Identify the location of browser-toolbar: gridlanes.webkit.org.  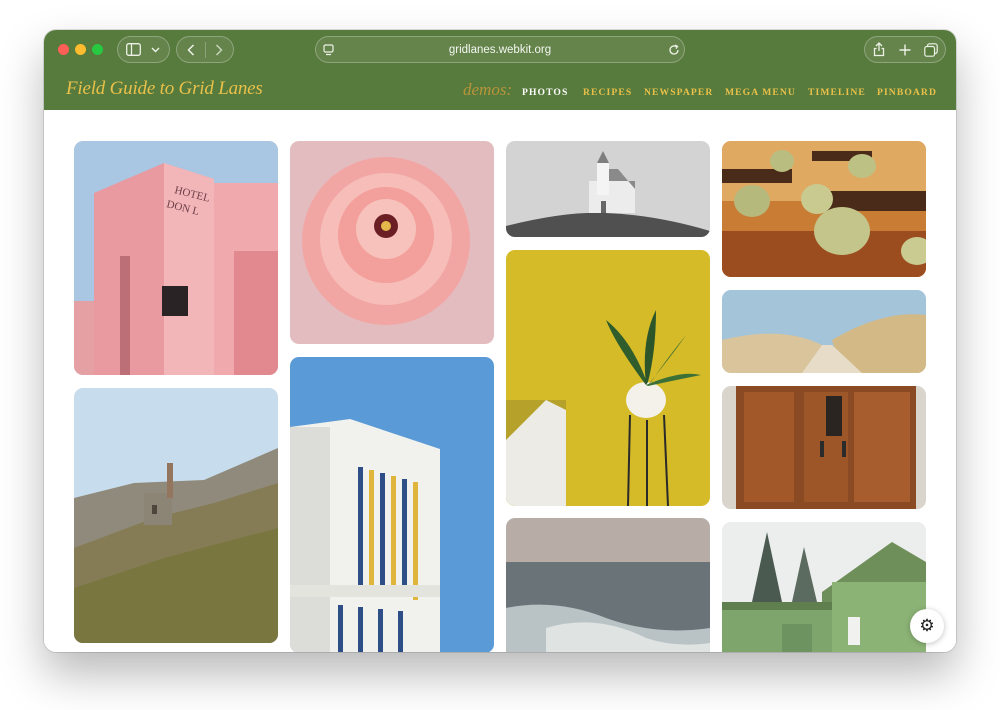
(500, 50).